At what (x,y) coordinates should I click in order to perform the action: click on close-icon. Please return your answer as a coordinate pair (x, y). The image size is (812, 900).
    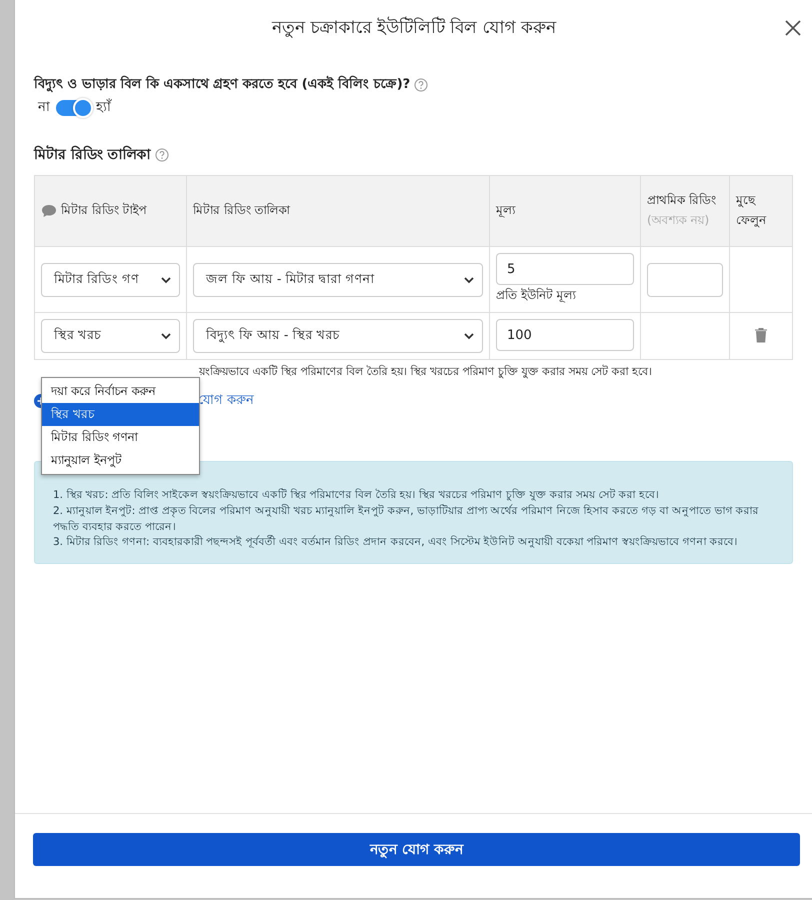
    Looking at the image, I should click on (793, 28).